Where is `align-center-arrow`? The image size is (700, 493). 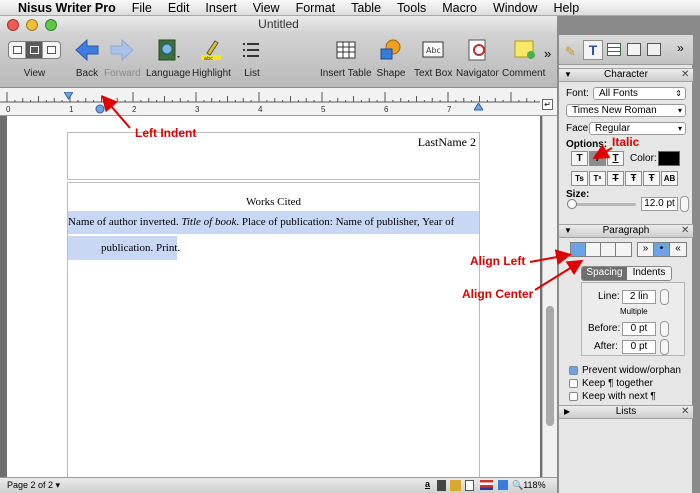
align-center-arrow is located at coordinates (559, 275).